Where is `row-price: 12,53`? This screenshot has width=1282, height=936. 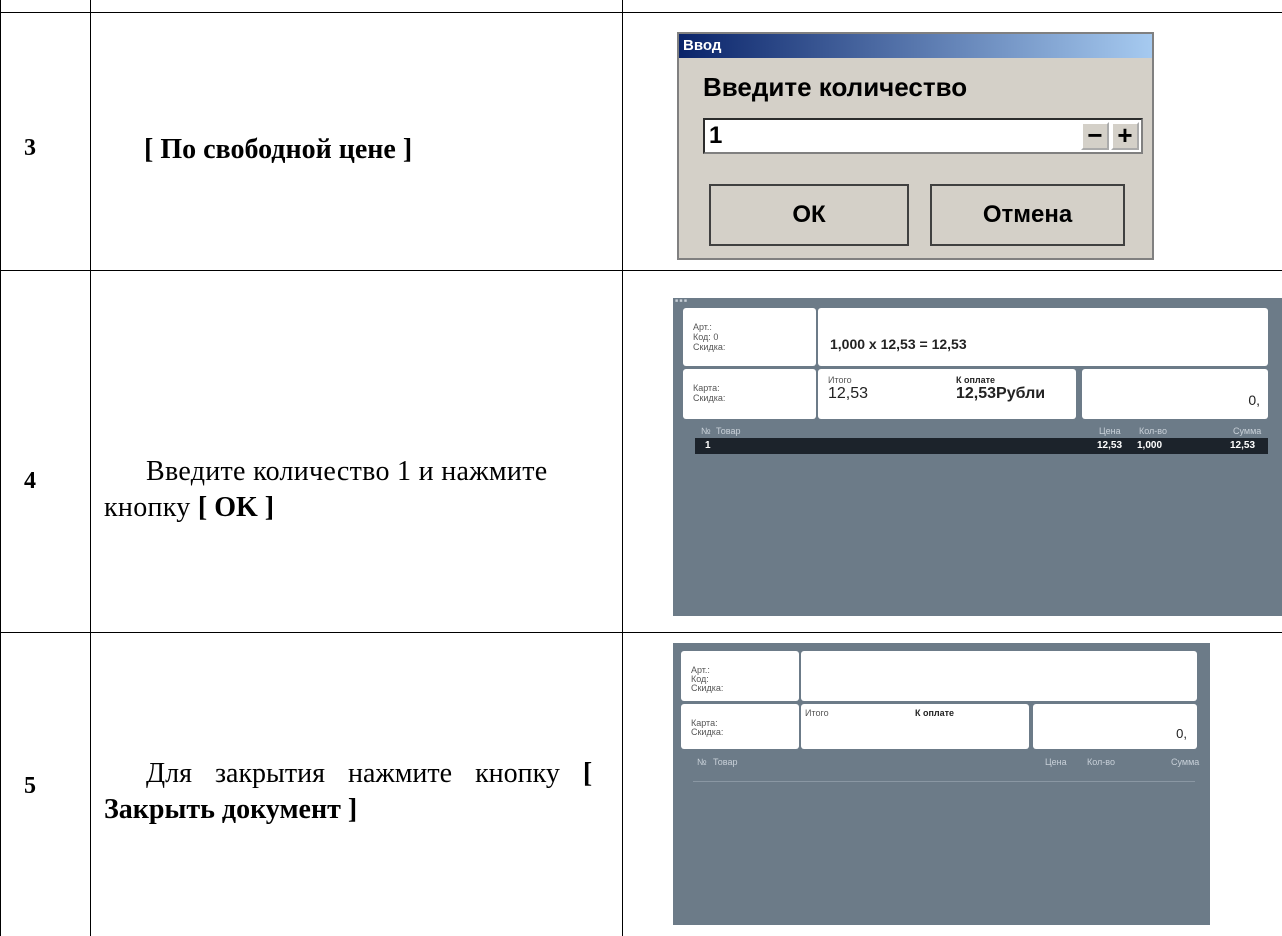 row-price: 12,53 is located at coordinates (1110, 445).